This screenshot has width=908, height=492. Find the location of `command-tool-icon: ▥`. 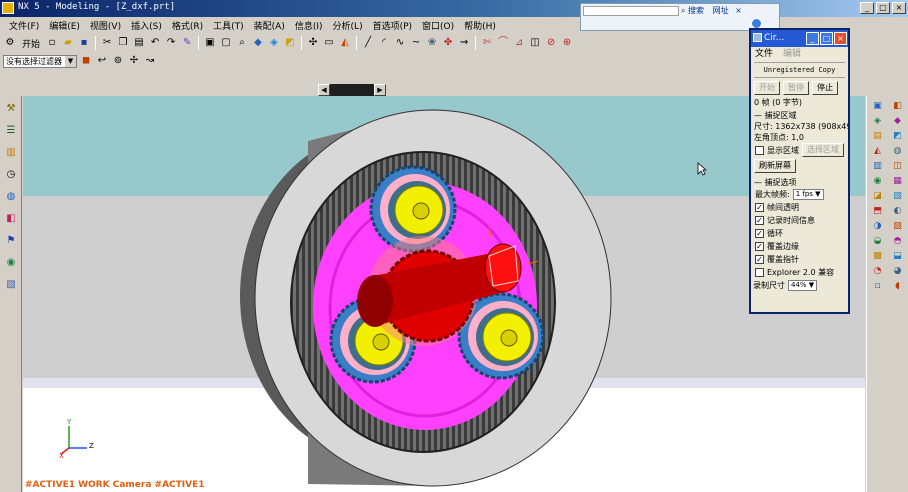

command-tool-icon: ▥ is located at coordinates (877, 166).